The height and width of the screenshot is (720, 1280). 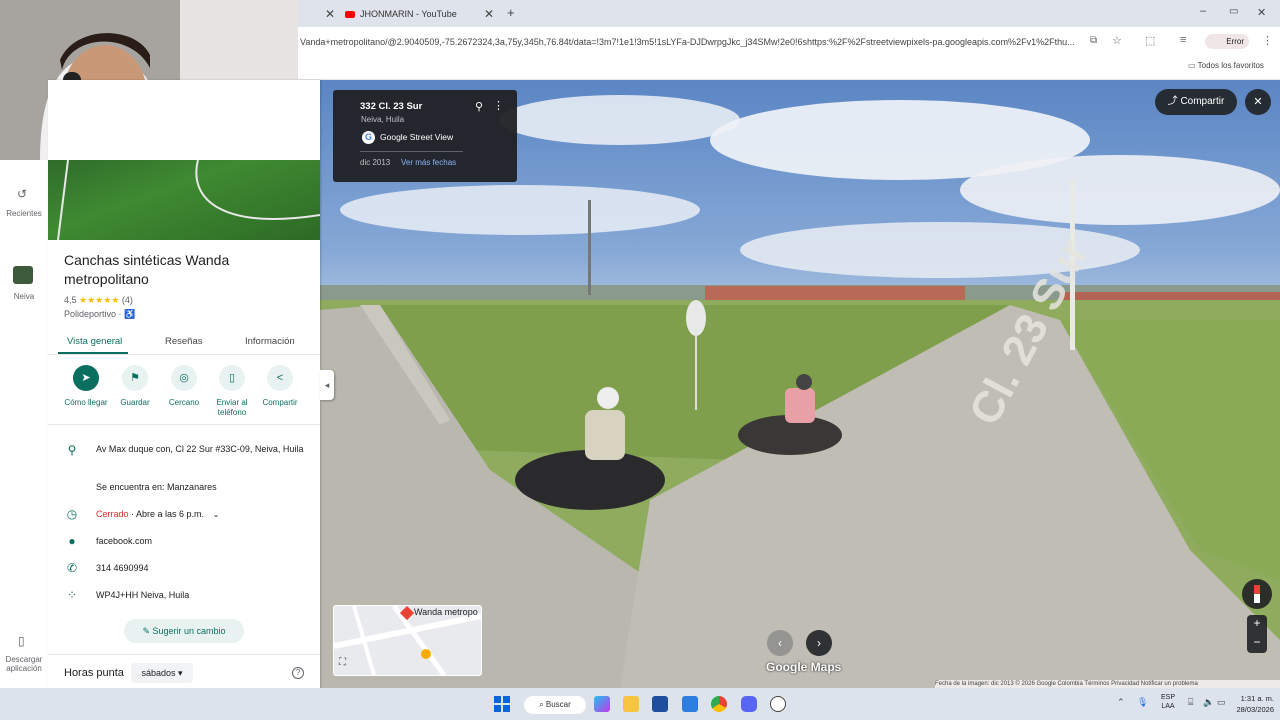 I want to click on nearby-button: ◎, so click(x=184, y=378).